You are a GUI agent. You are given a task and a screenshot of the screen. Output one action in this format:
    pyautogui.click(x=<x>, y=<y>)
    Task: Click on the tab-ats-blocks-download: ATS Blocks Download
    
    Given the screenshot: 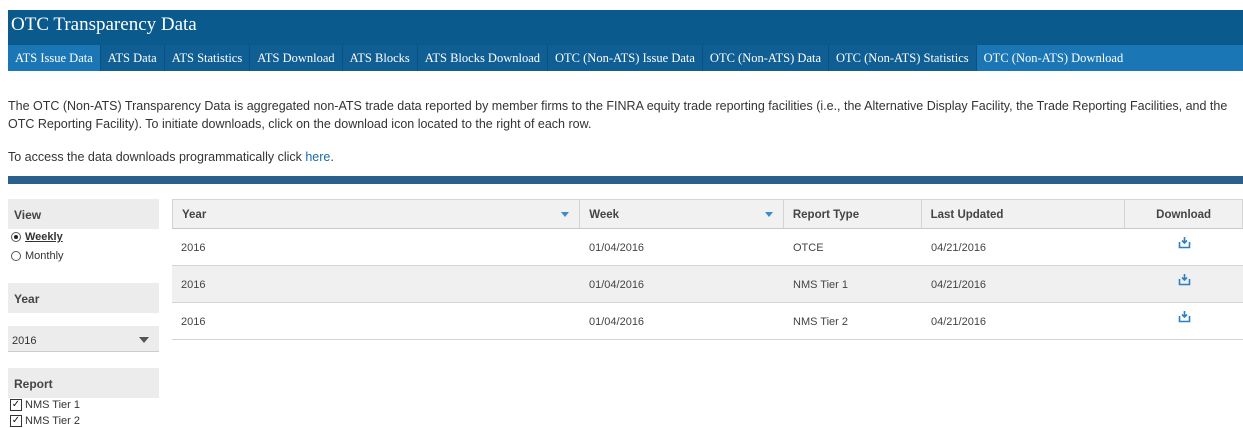 What is the action you would take?
    pyautogui.click(x=483, y=58)
    